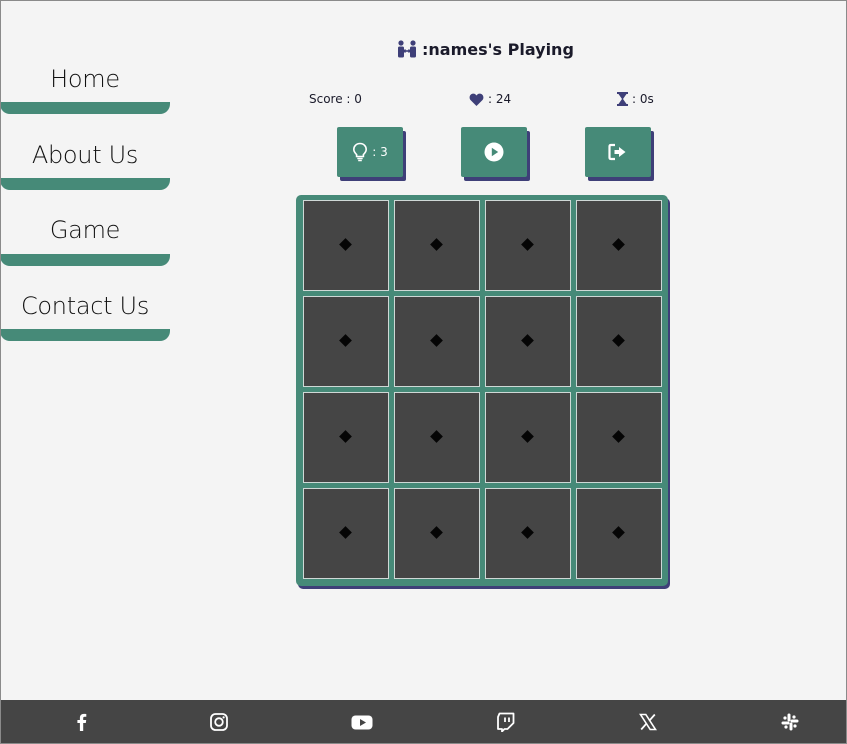 The image size is (847, 744). What do you see at coordinates (790, 722) in the screenshot?
I see `slack-icon` at bounding box center [790, 722].